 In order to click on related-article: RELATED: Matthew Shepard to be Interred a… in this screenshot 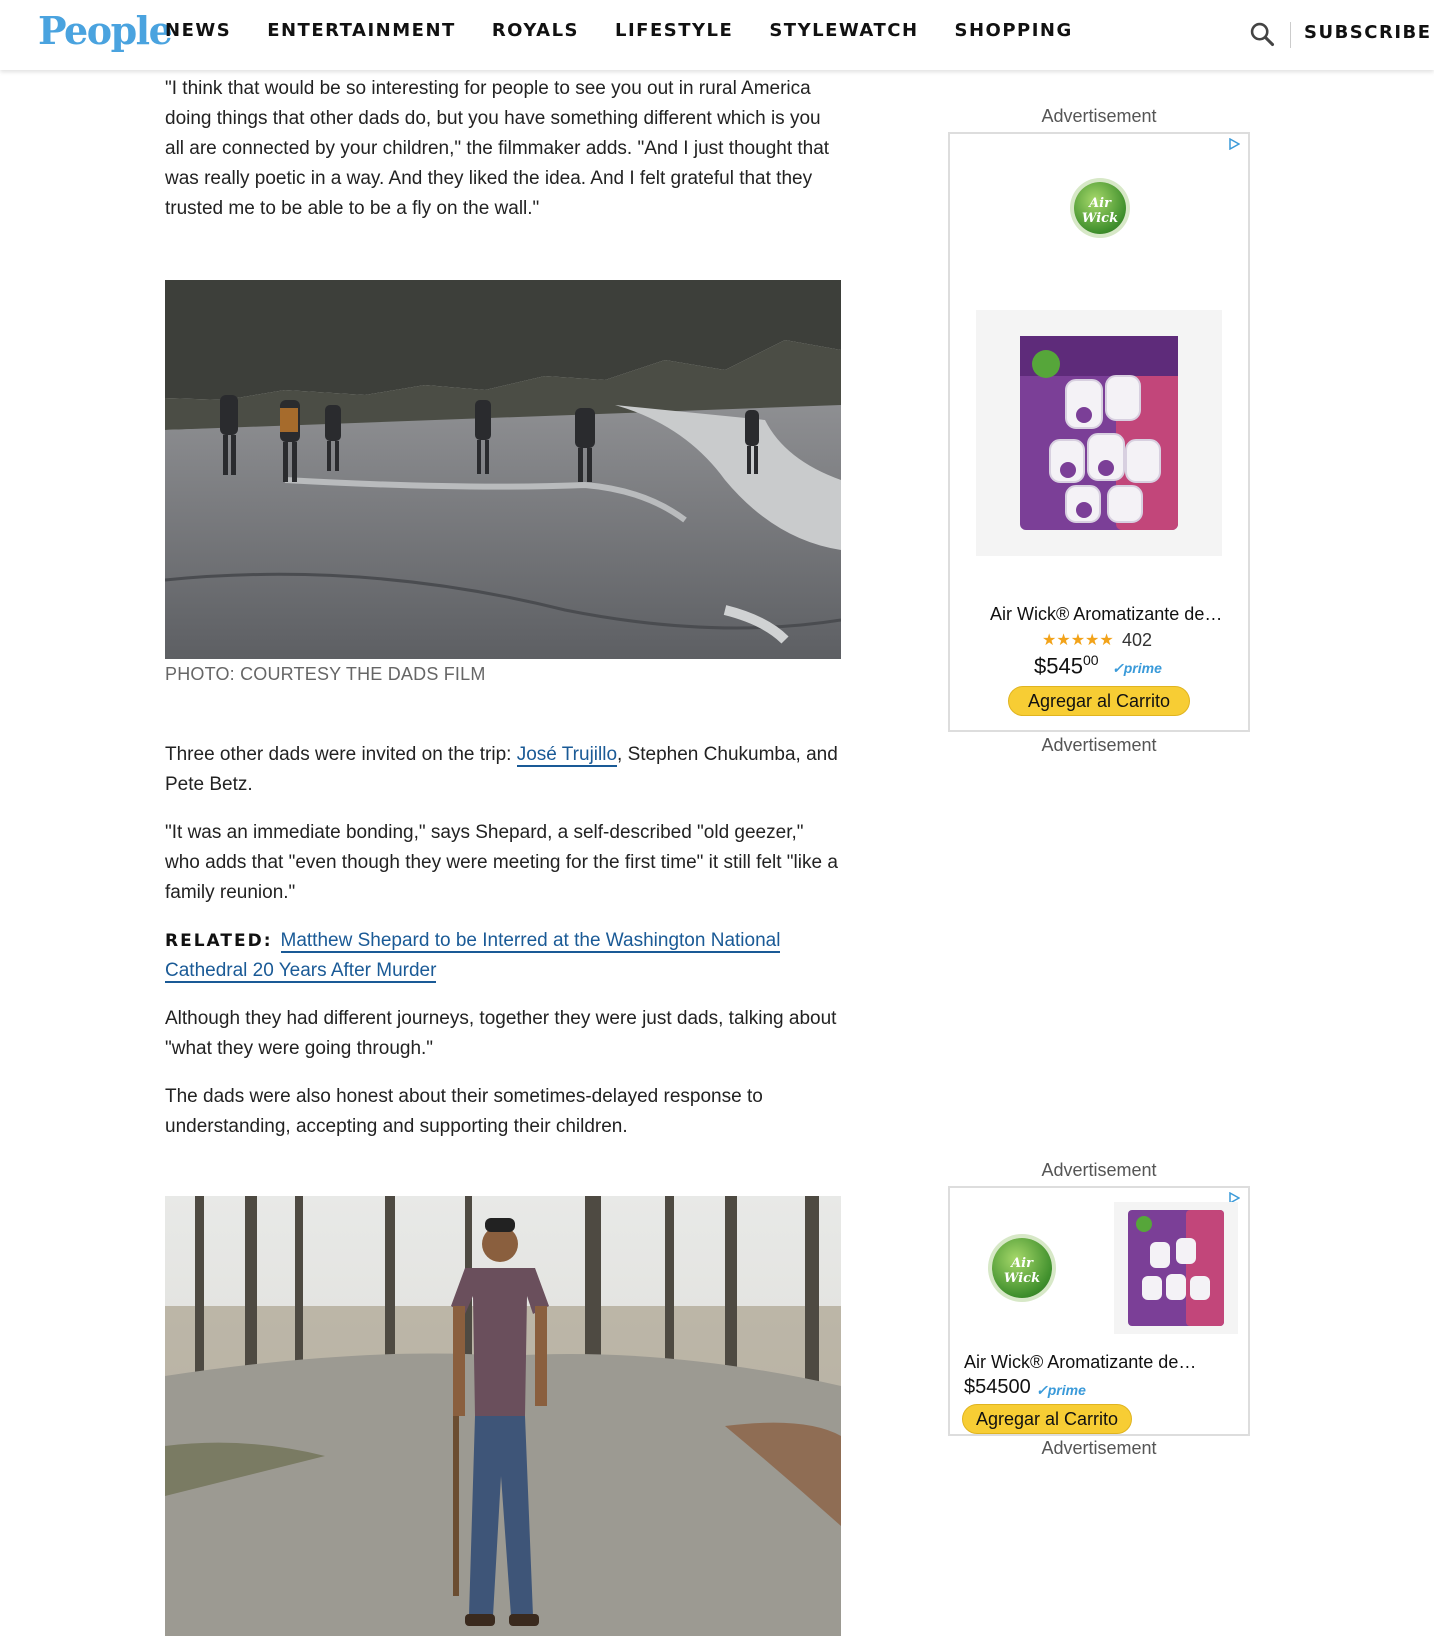, I will do `click(503, 956)`.